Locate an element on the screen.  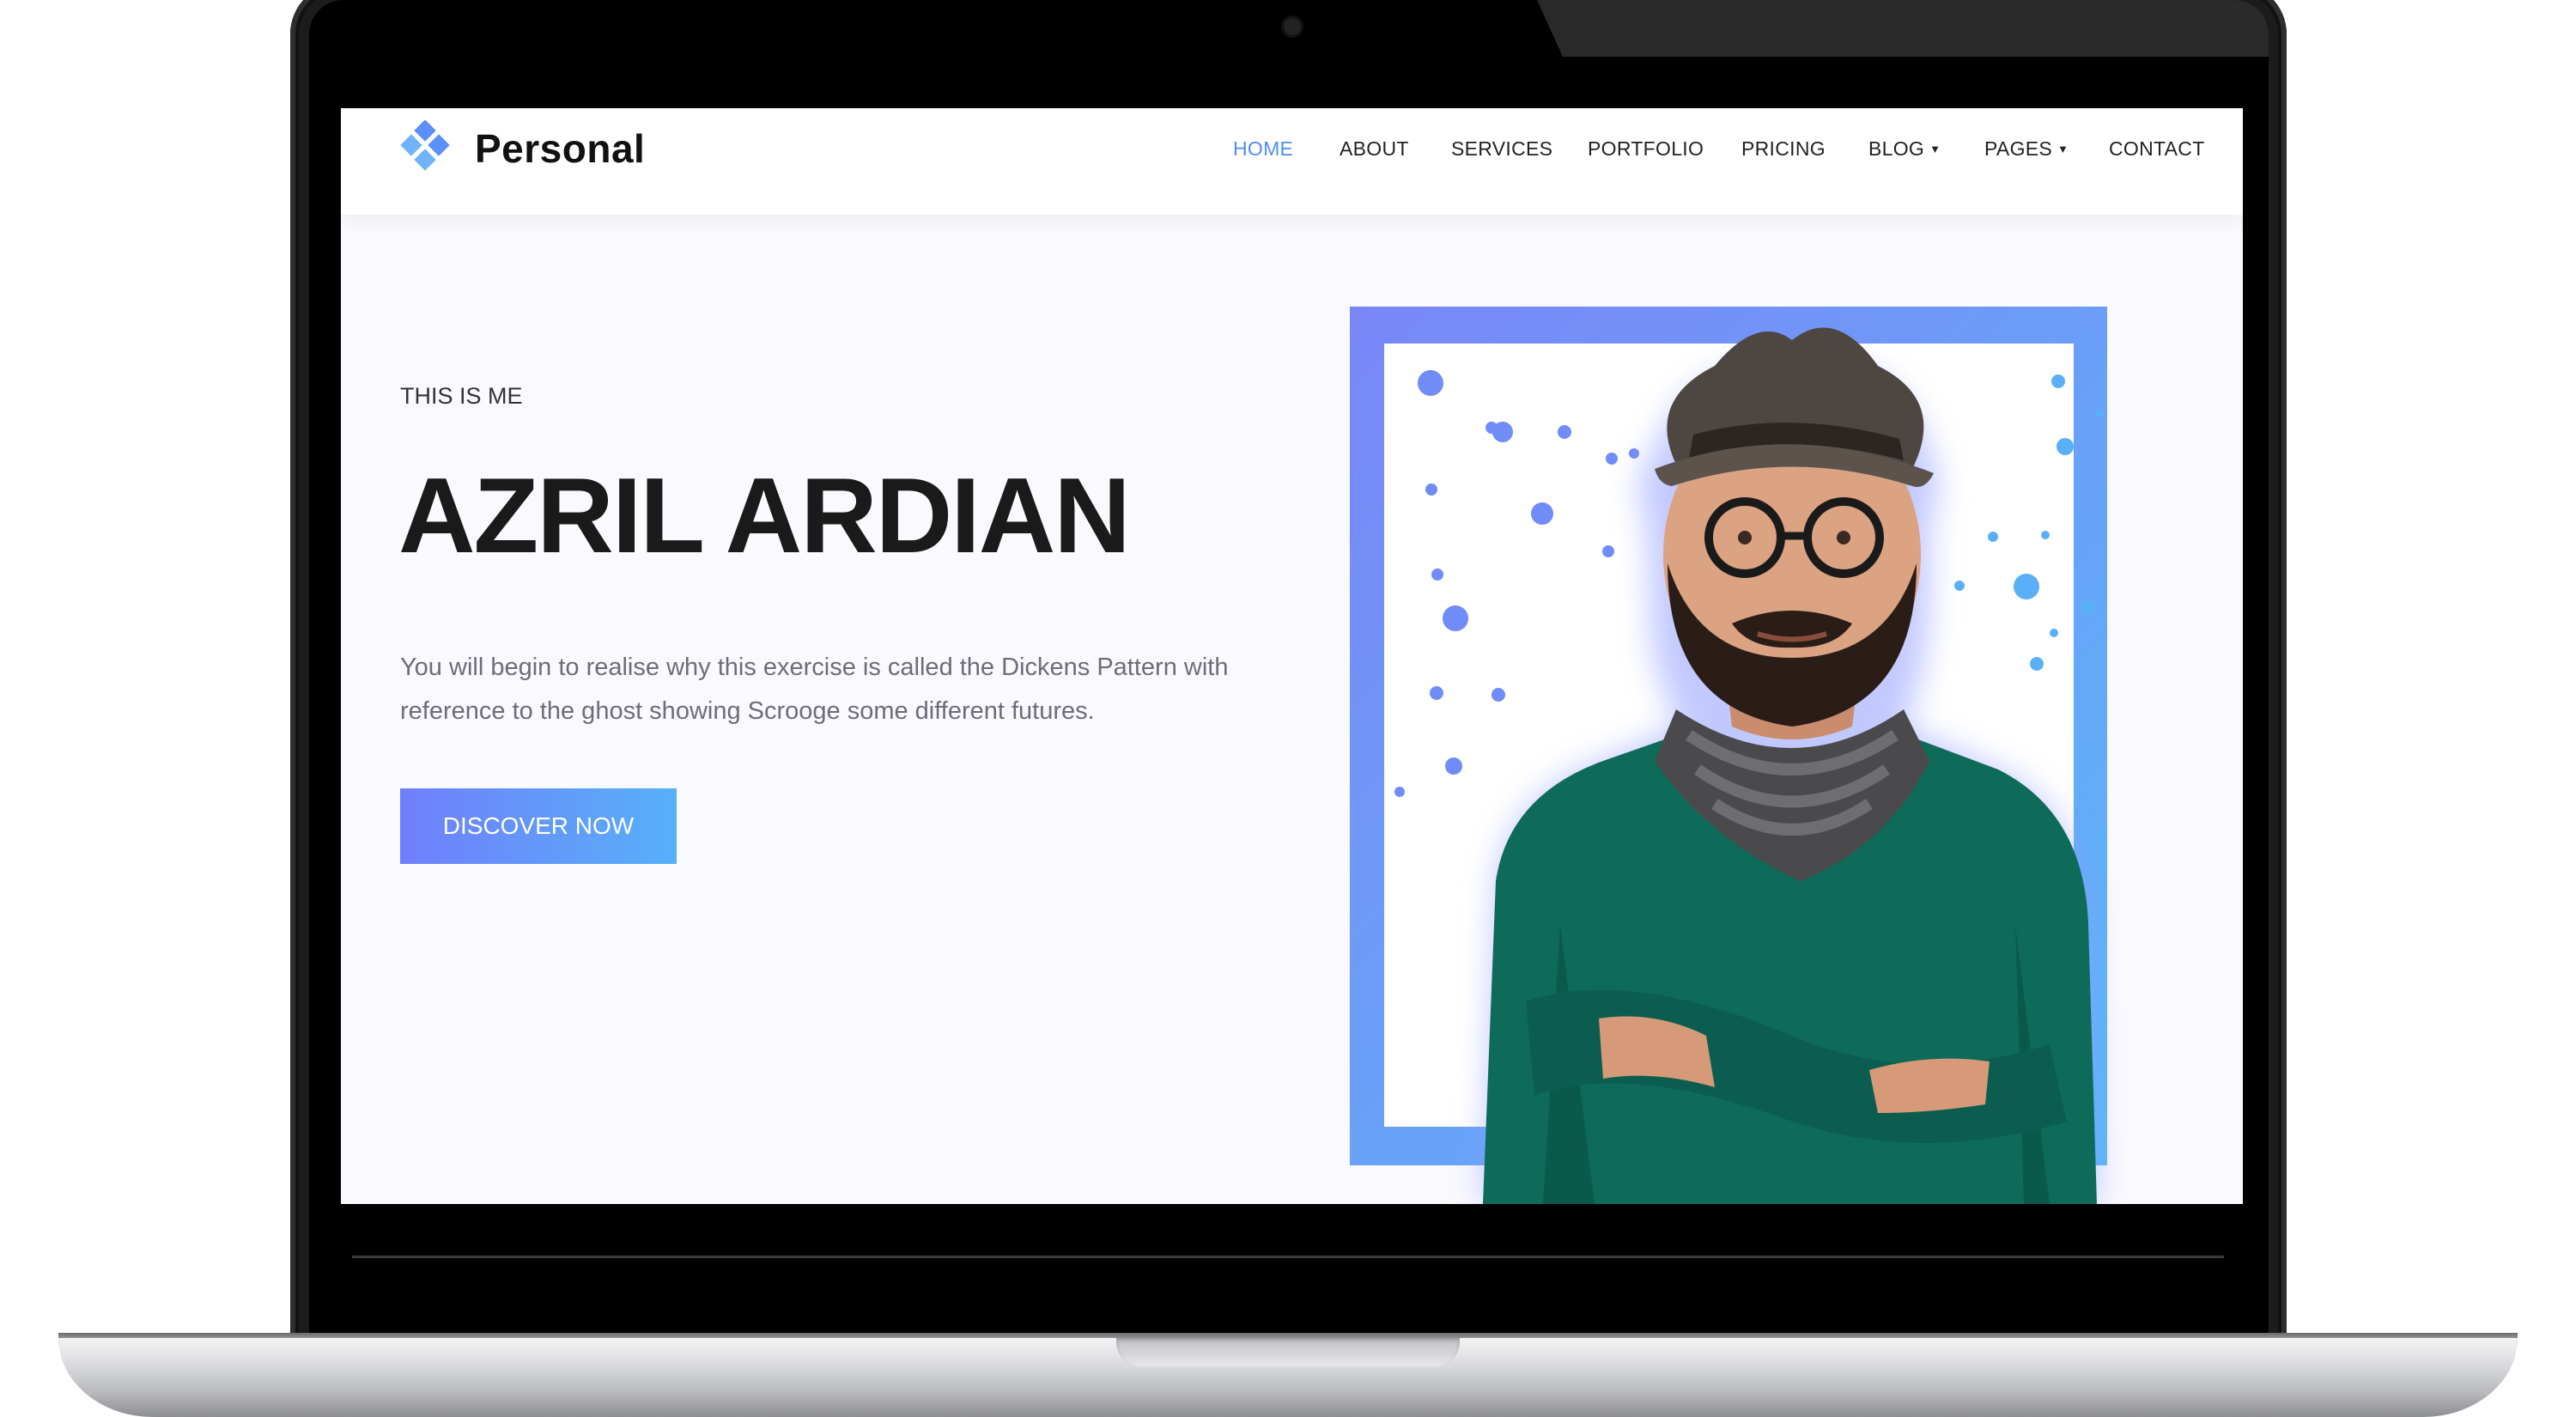
bezel-divider is located at coordinates (1288, 1257).